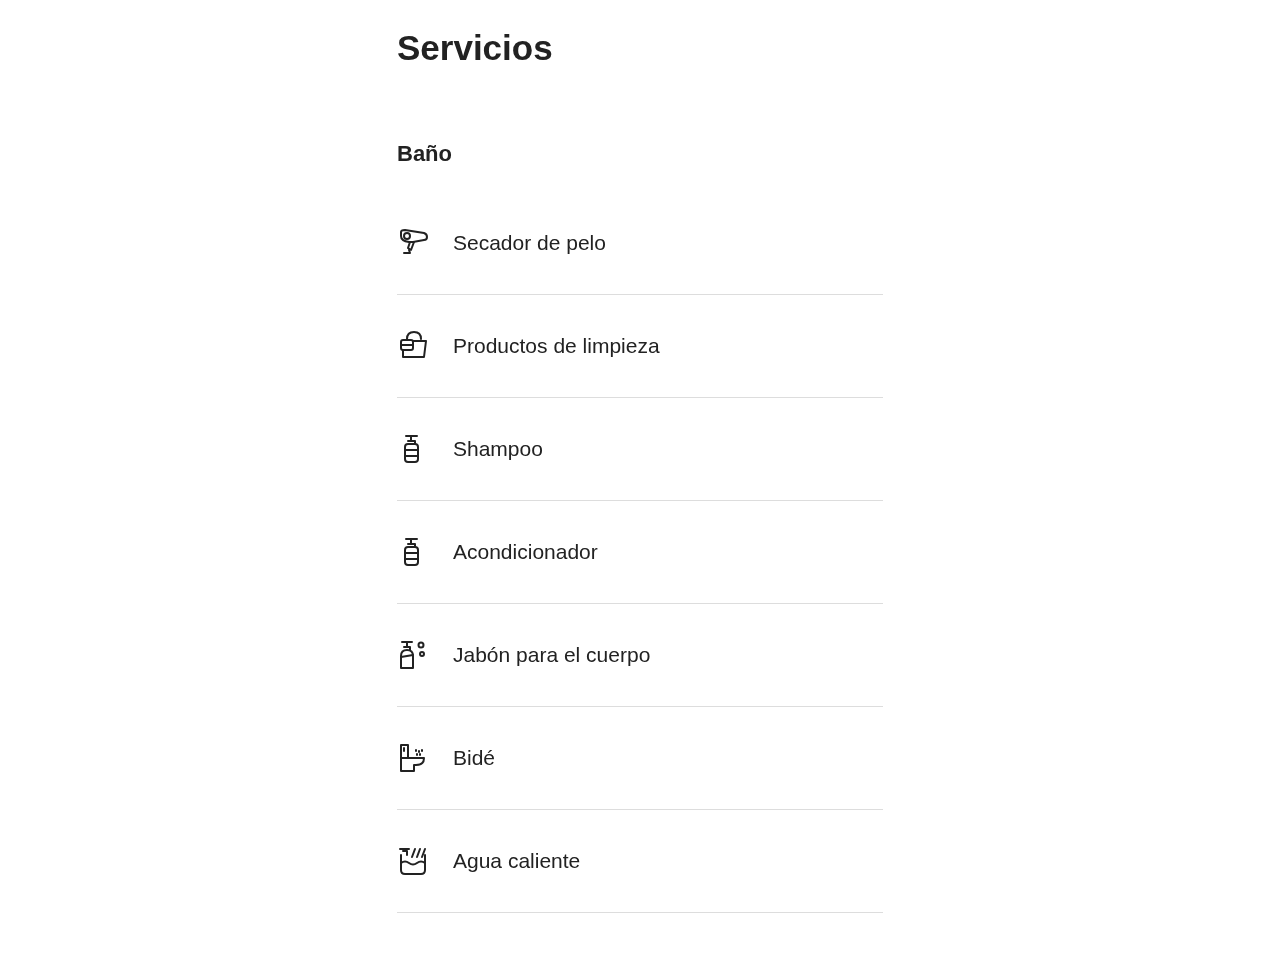 The height and width of the screenshot is (960, 1280). I want to click on amenity-label: Agua caliente, so click(517, 861).